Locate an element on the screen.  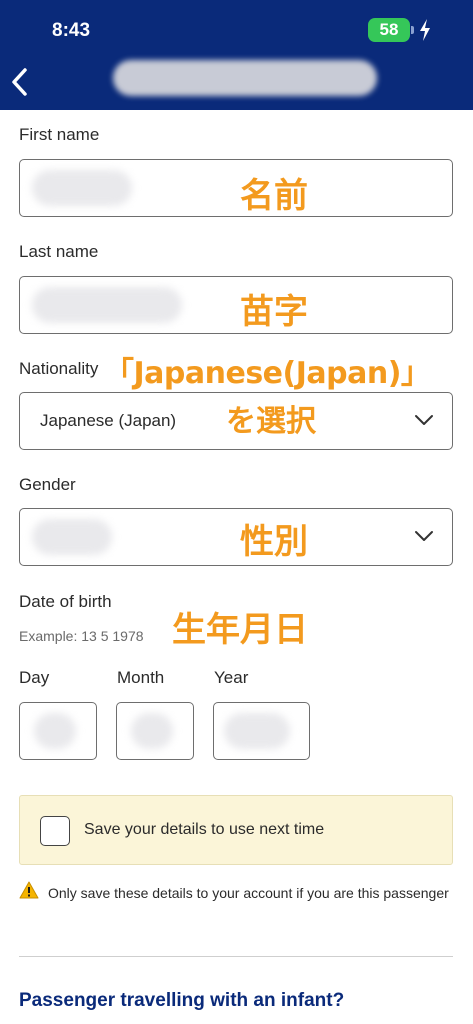
month-input is located at coordinates (155, 731).